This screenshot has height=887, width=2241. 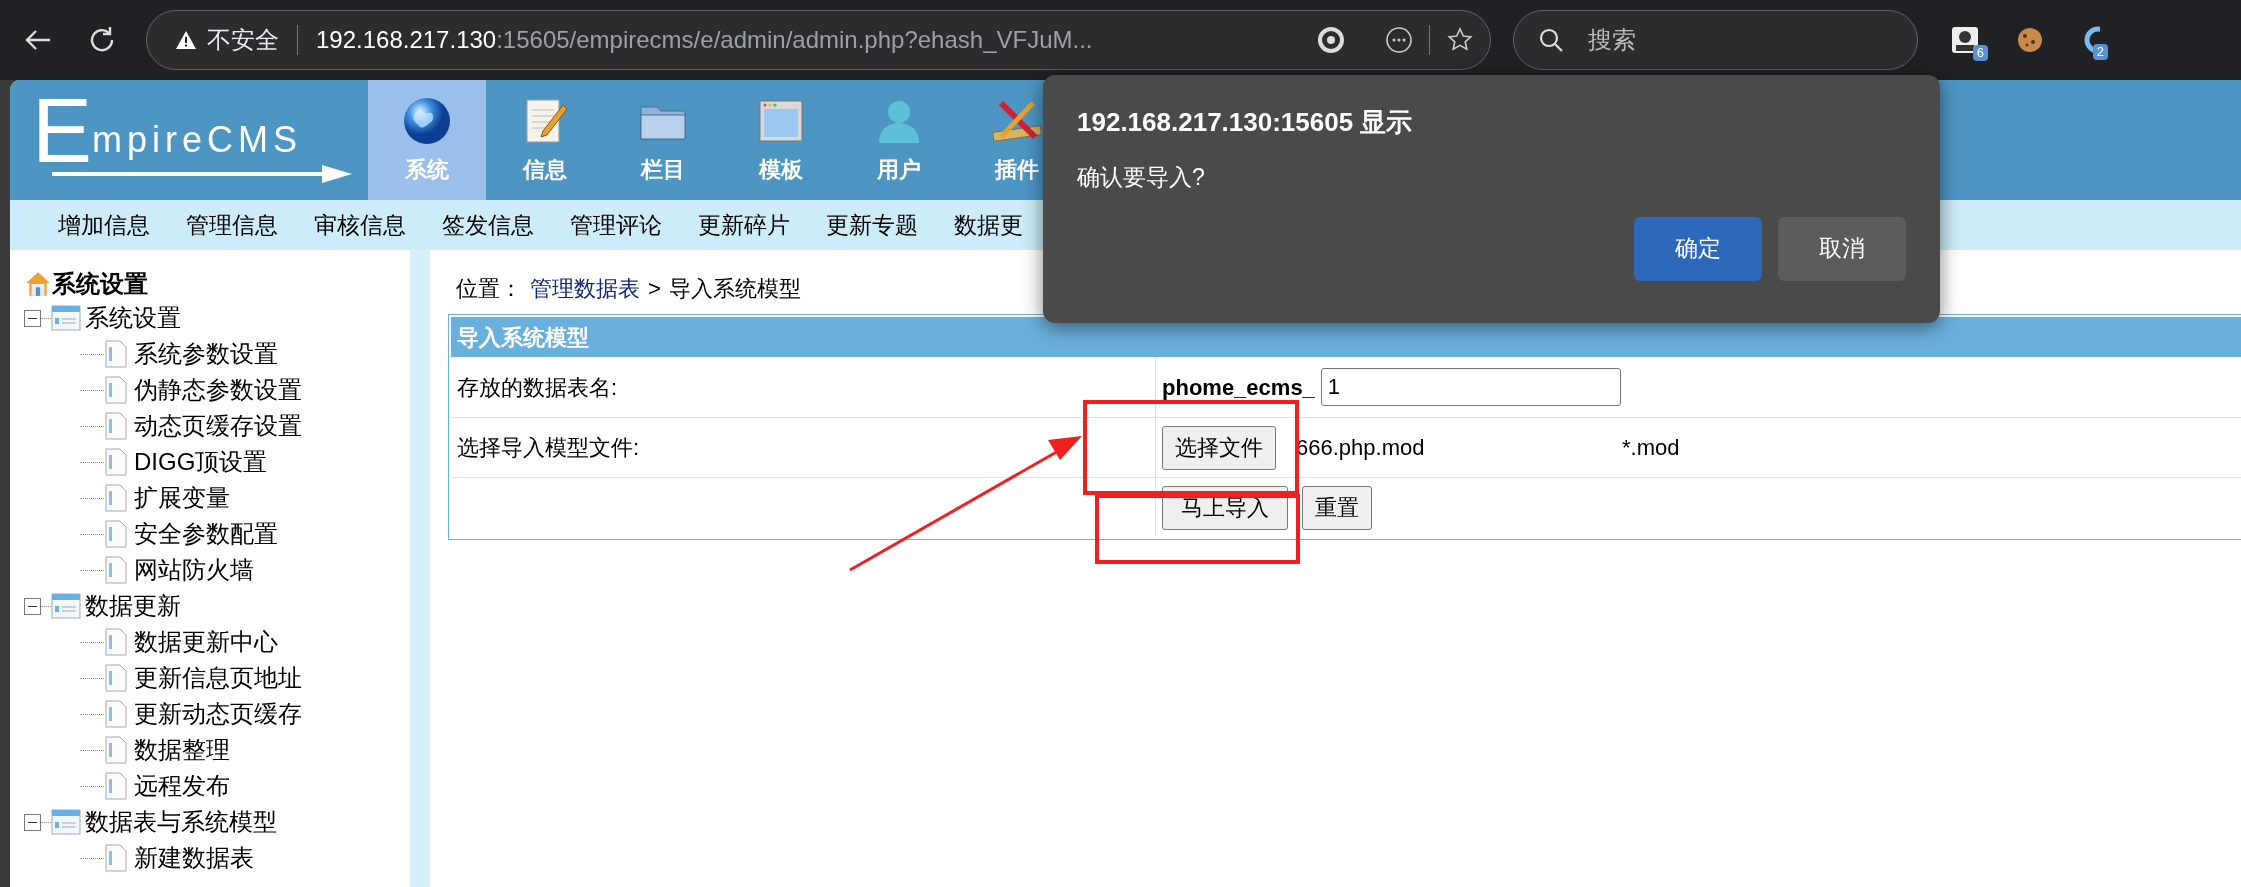 What do you see at coordinates (133, 318) in the screenshot?
I see `tree-group-label: 系统设置` at bounding box center [133, 318].